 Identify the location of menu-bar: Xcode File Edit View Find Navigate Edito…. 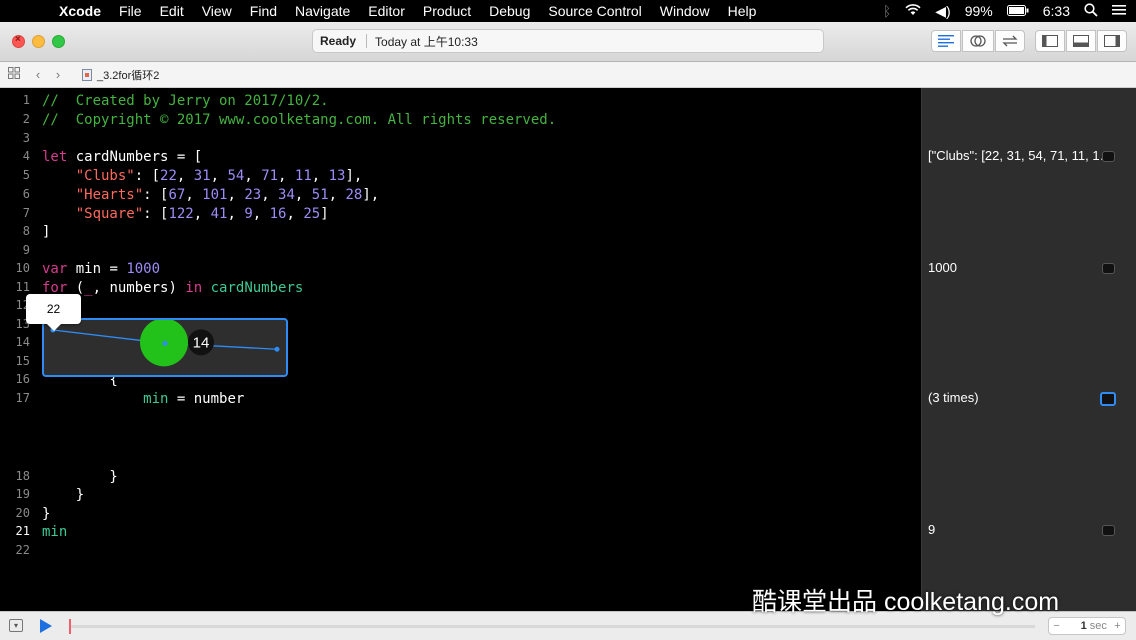
(568, 11).